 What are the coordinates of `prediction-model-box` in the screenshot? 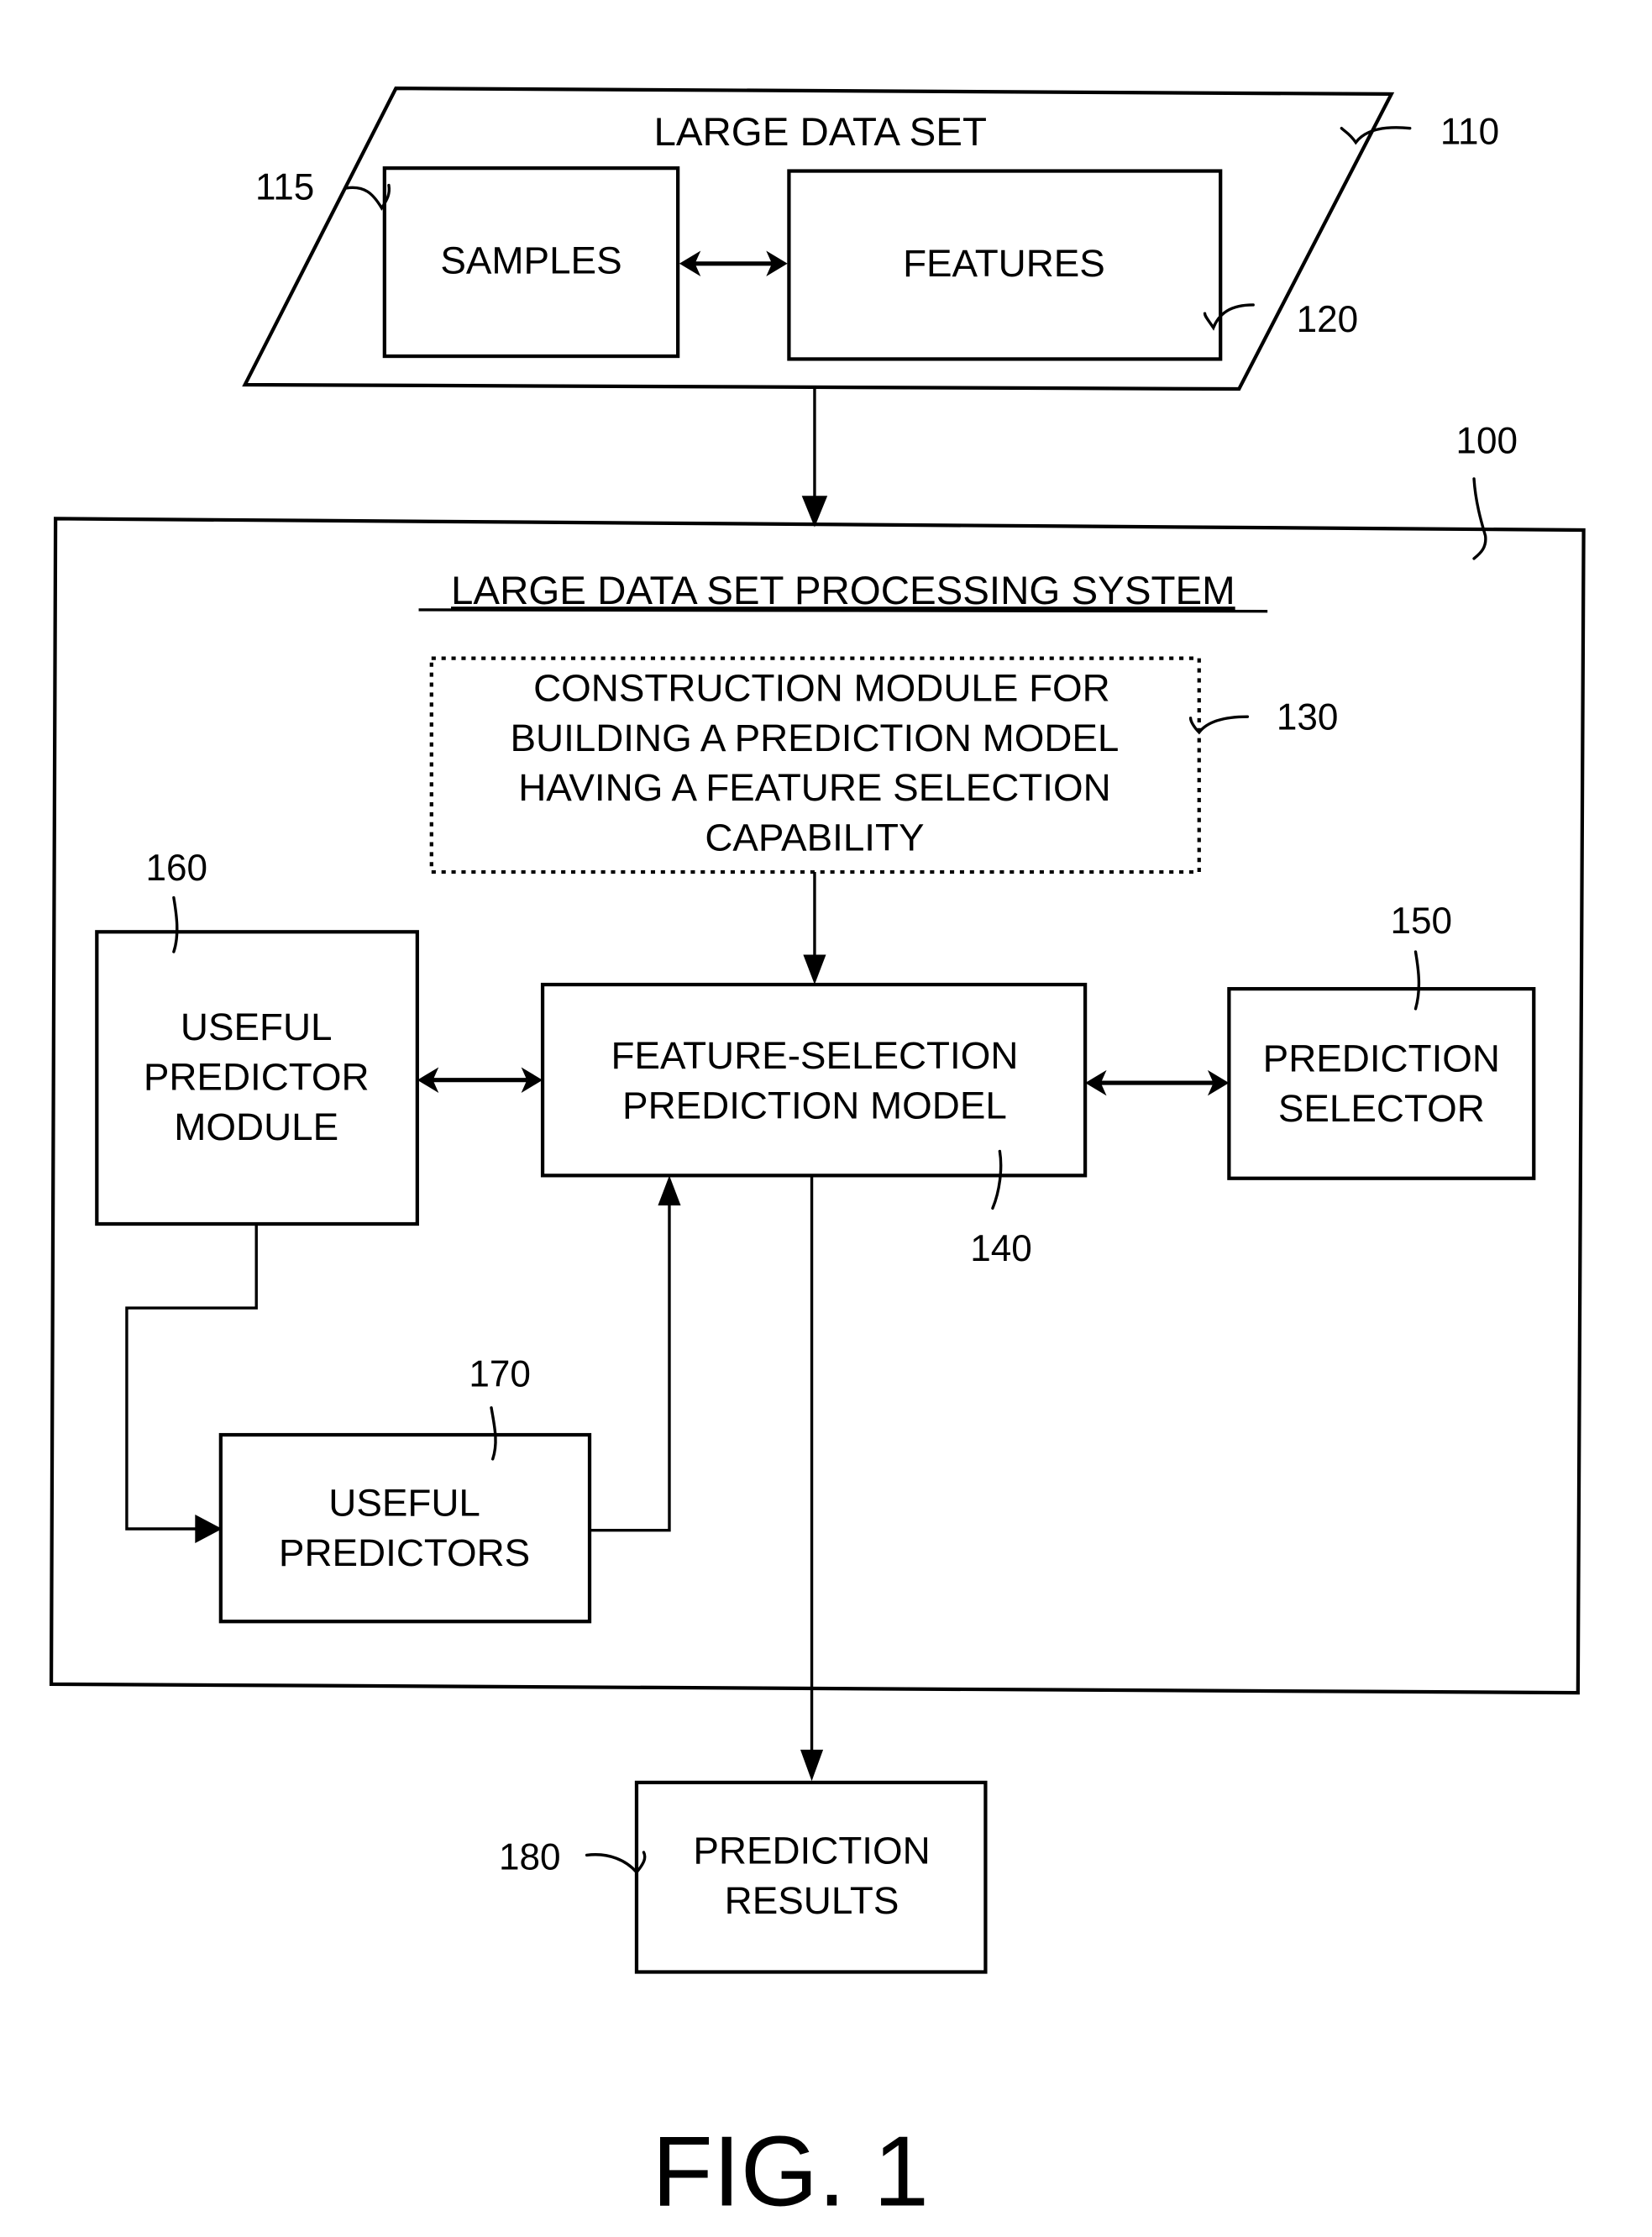 It's located at (814, 1080).